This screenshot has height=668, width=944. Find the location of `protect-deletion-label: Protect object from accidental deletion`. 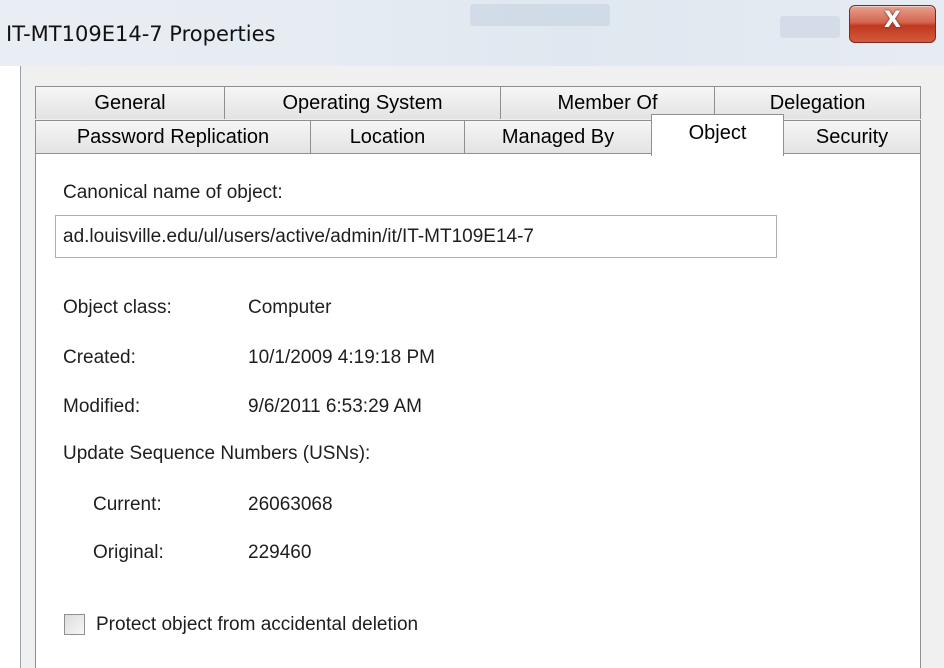

protect-deletion-label: Protect object from accidental deletion is located at coordinates (257, 625).